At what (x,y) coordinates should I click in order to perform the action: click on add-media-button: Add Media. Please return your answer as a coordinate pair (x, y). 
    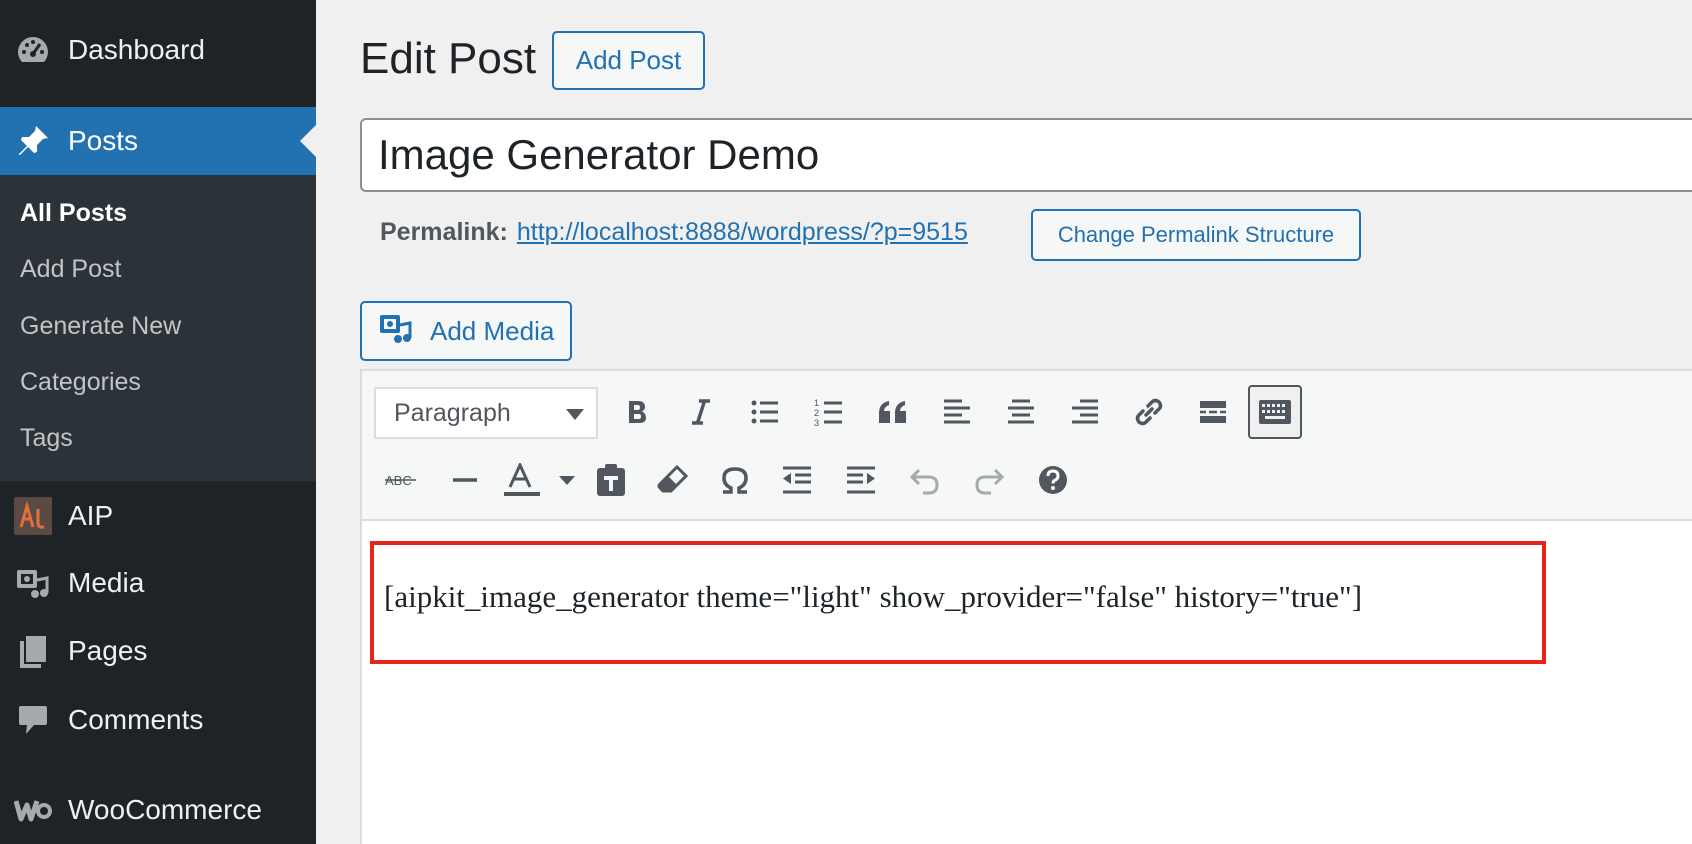
    Looking at the image, I should click on (466, 331).